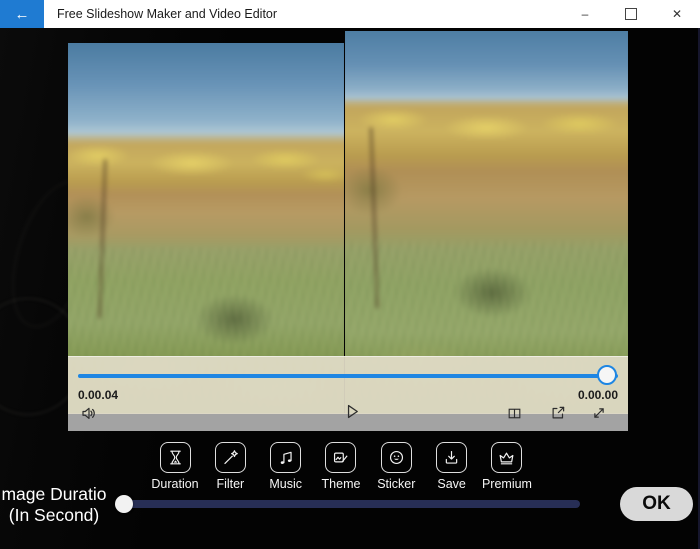 The image size is (700, 549). What do you see at coordinates (396, 457) in the screenshot?
I see `smiley-icon` at bounding box center [396, 457].